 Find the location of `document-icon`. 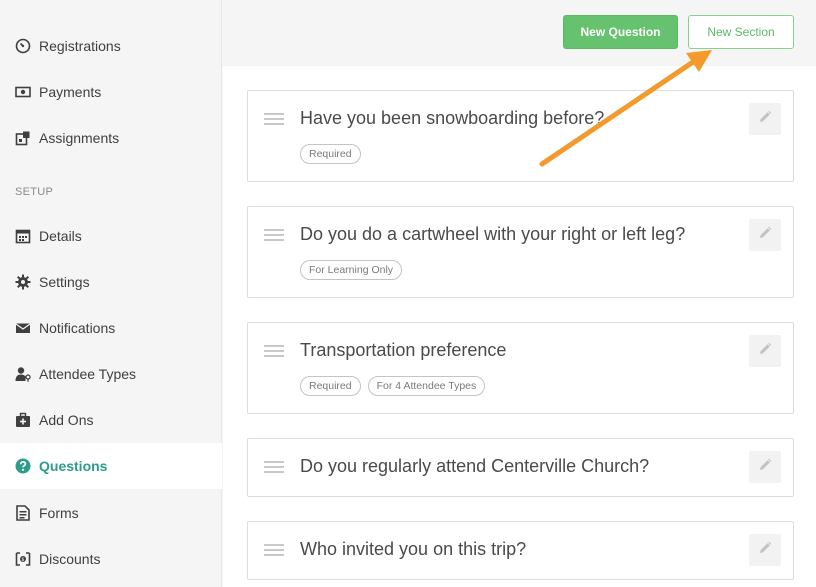

document-icon is located at coordinates (23, 513).